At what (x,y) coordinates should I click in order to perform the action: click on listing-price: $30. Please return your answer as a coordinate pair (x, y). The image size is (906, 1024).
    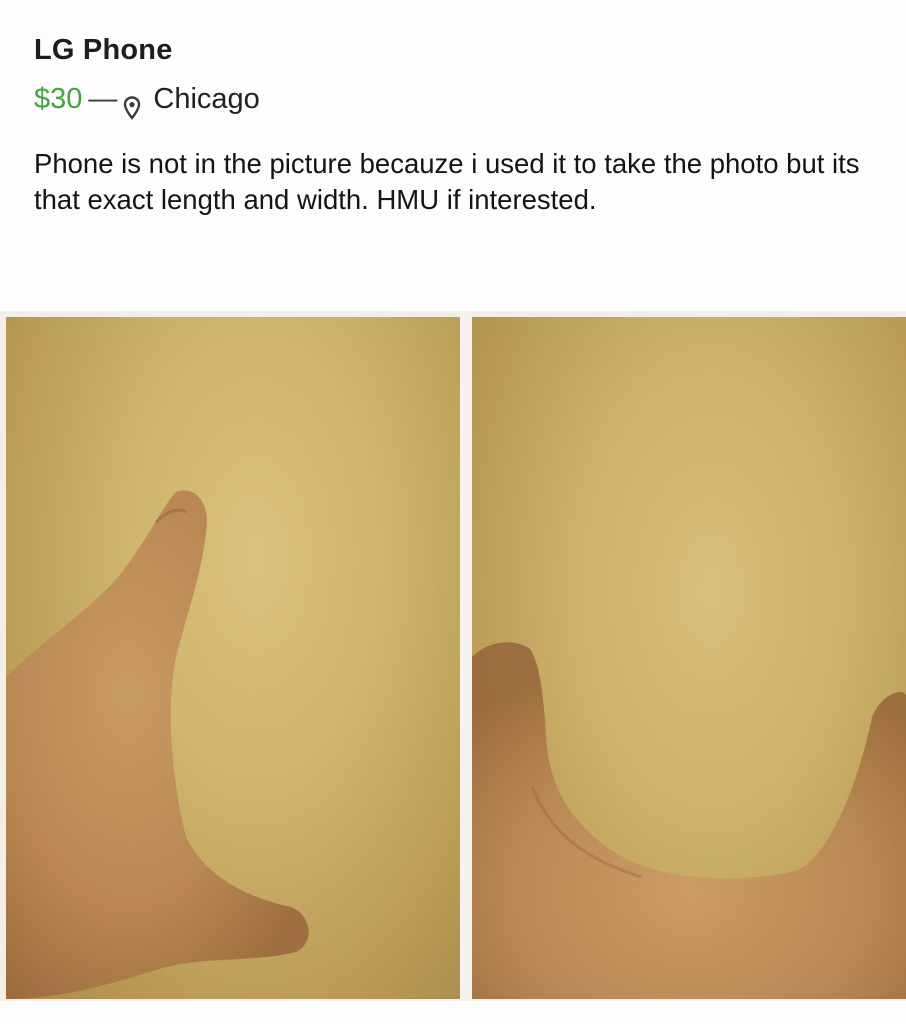
    Looking at the image, I should click on (58, 99).